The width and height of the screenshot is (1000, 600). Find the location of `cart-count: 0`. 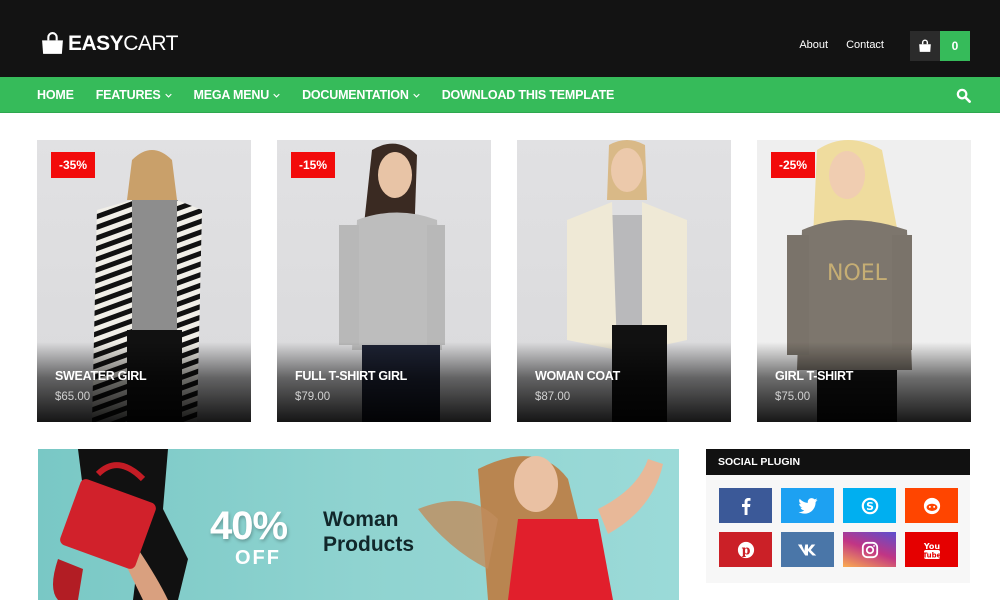

cart-count: 0 is located at coordinates (955, 46).